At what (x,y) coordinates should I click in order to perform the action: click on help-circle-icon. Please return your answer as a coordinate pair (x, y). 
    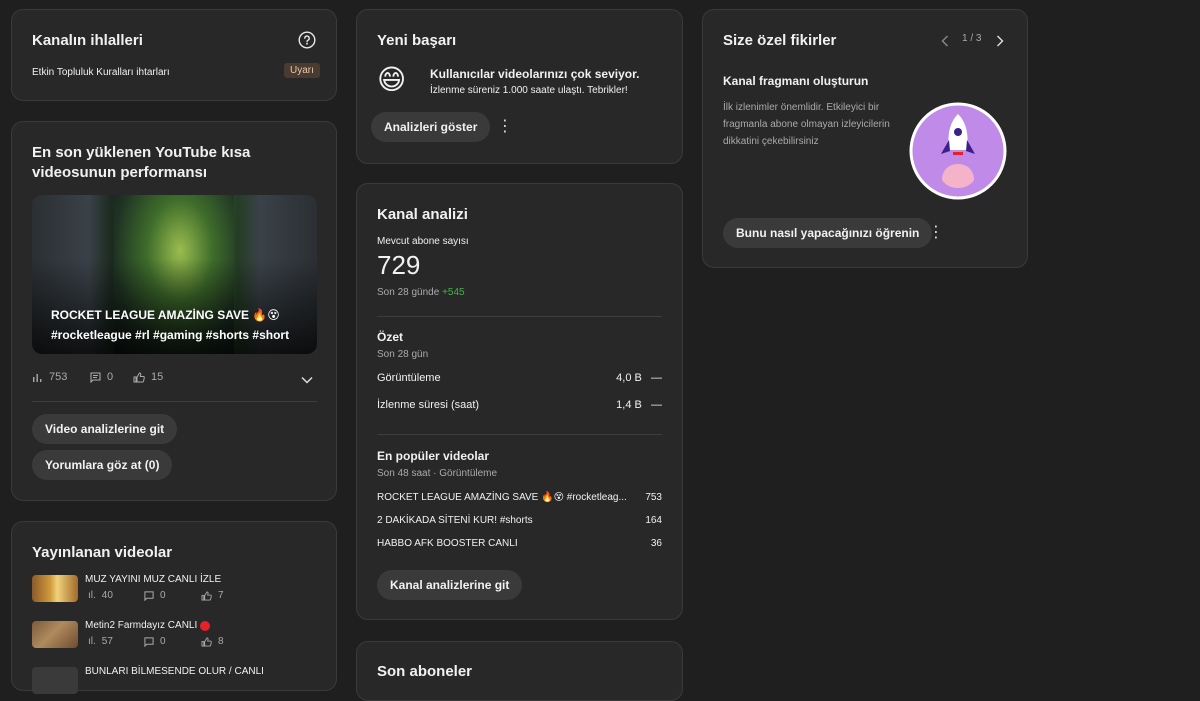
    Looking at the image, I should click on (307, 40).